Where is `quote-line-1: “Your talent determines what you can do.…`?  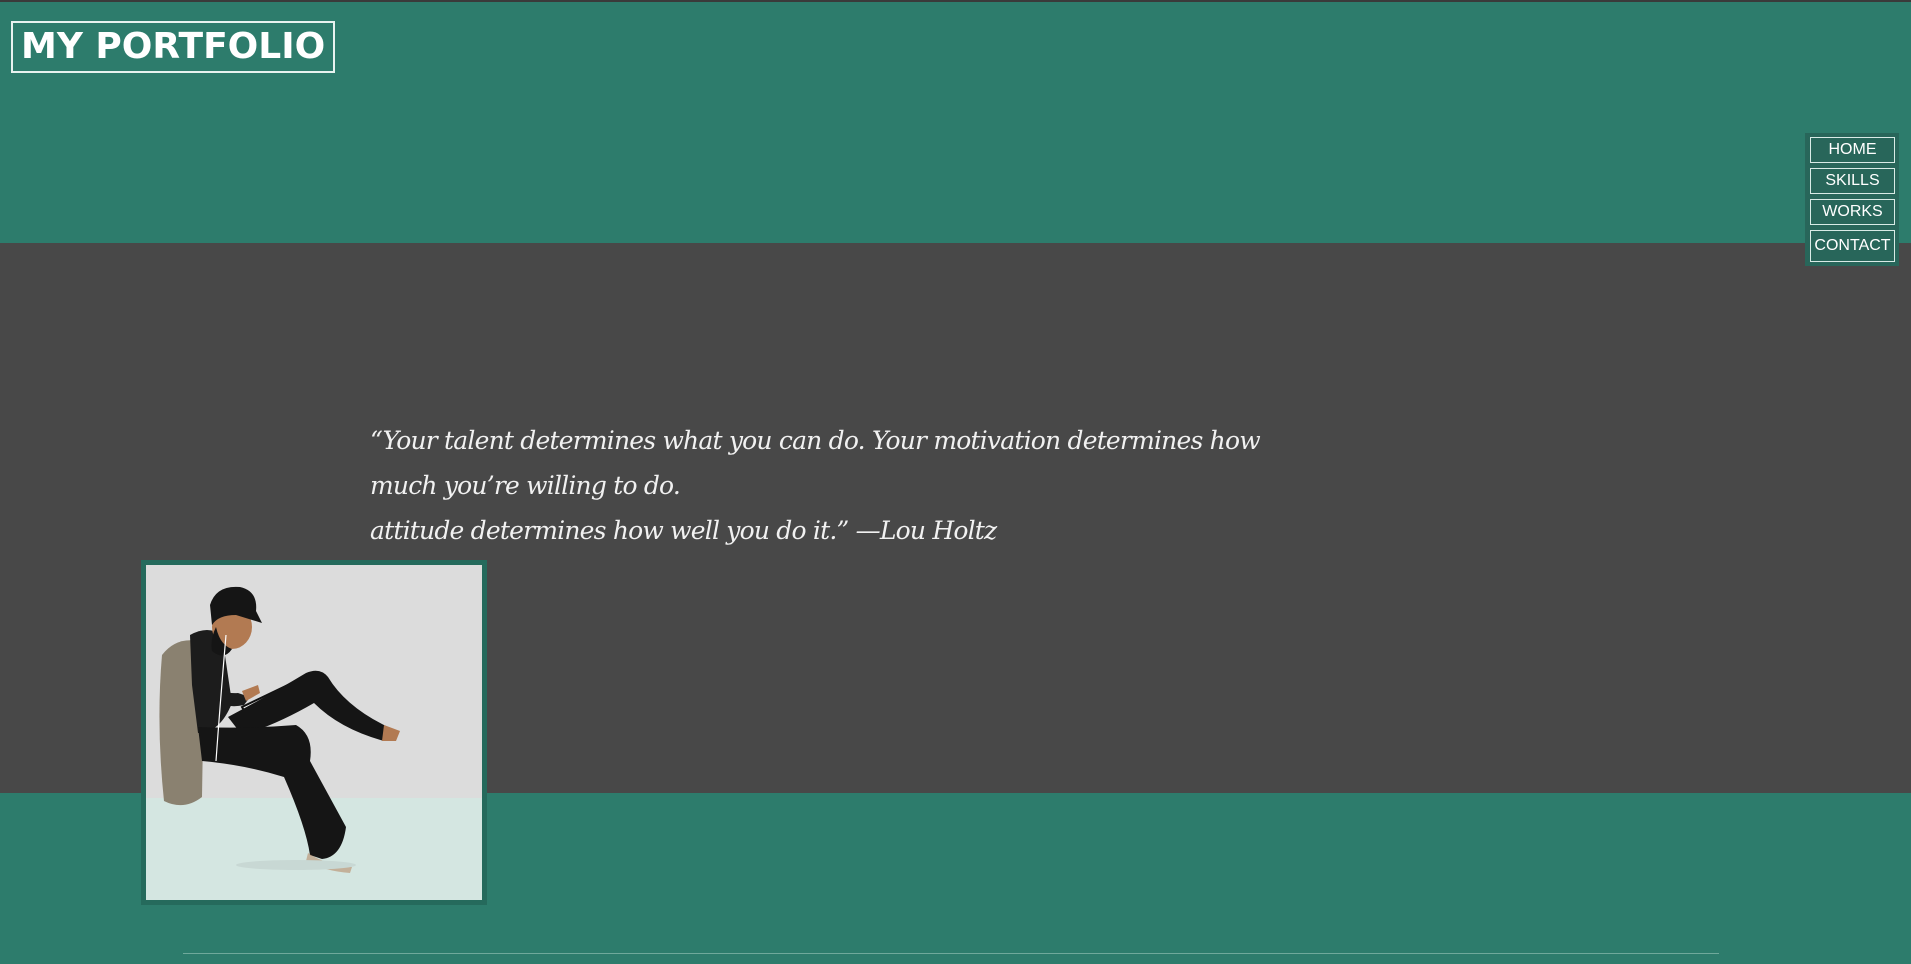 quote-line-1: “Your talent determines what you can do.… is located at coordinates (815, 463).